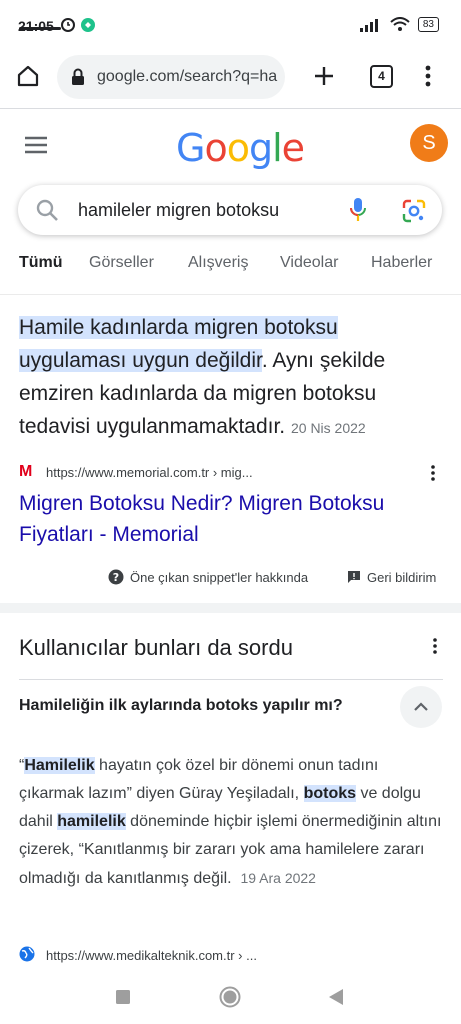  Describe the element at coordinates (36, 145) in the screenshot. I see `menu-icon` at that location.